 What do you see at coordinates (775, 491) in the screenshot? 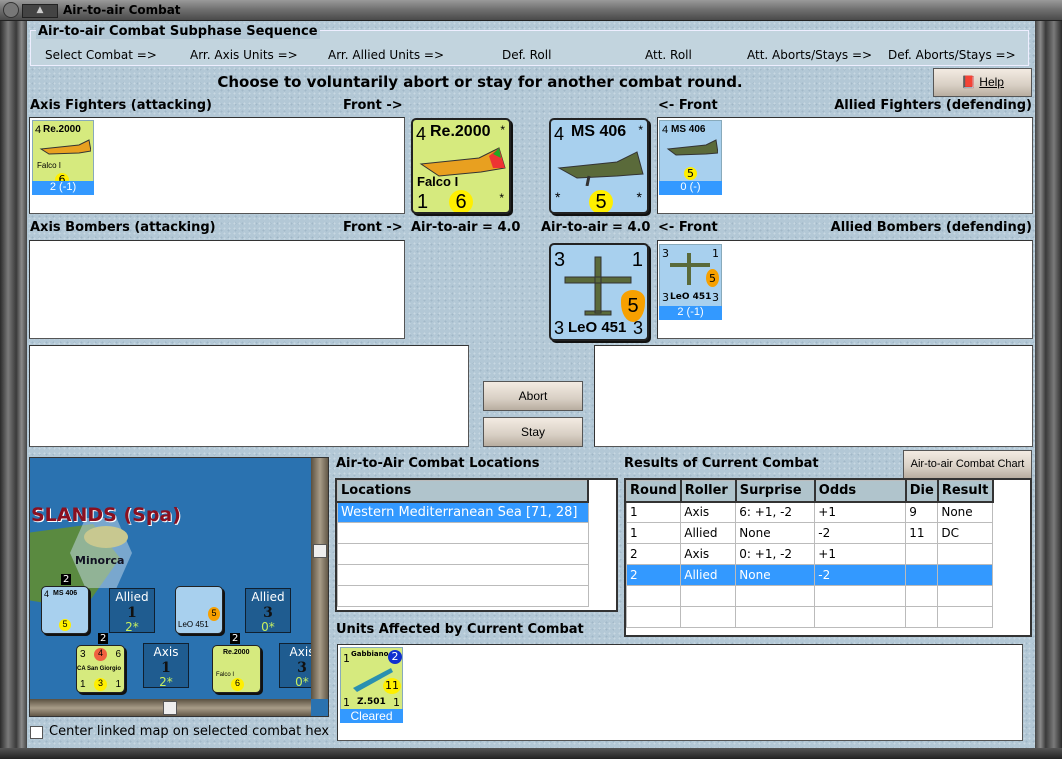
I see `col-surprise: Surprise` at bounding box center [775, 491].